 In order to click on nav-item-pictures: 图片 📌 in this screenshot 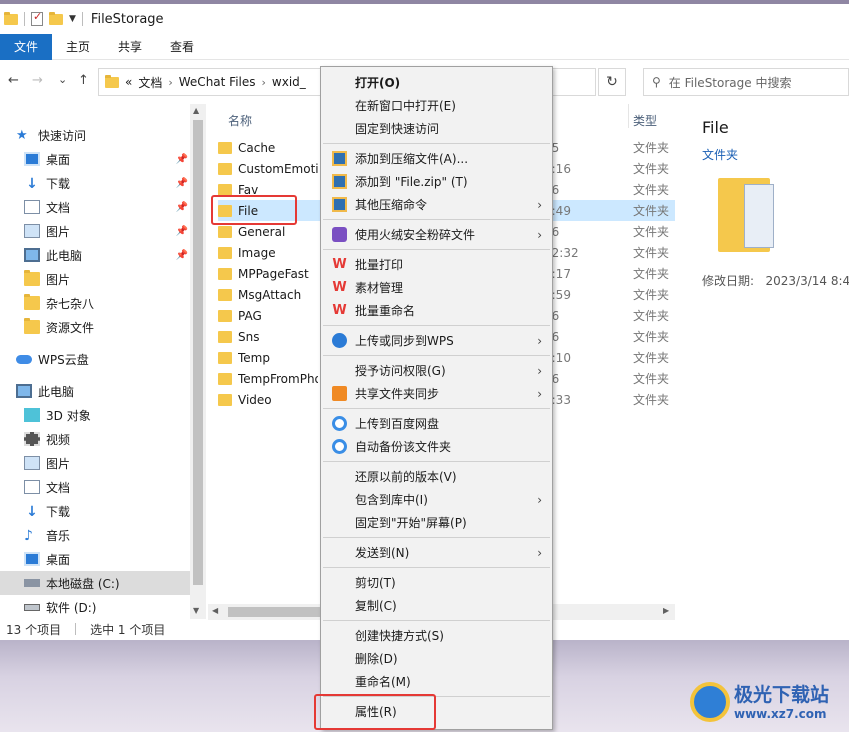, I will do `click(95, 231)`.